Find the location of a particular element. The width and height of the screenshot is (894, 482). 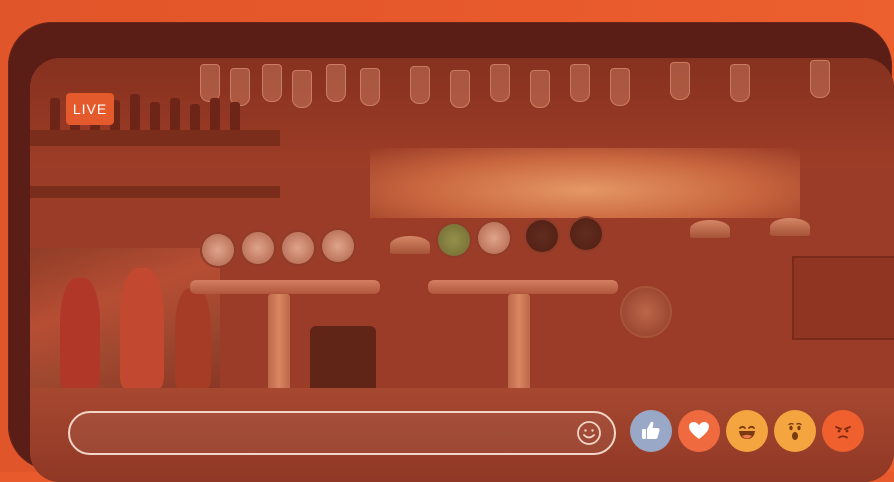

like-reaction-button is located at coordinates (651, 431).